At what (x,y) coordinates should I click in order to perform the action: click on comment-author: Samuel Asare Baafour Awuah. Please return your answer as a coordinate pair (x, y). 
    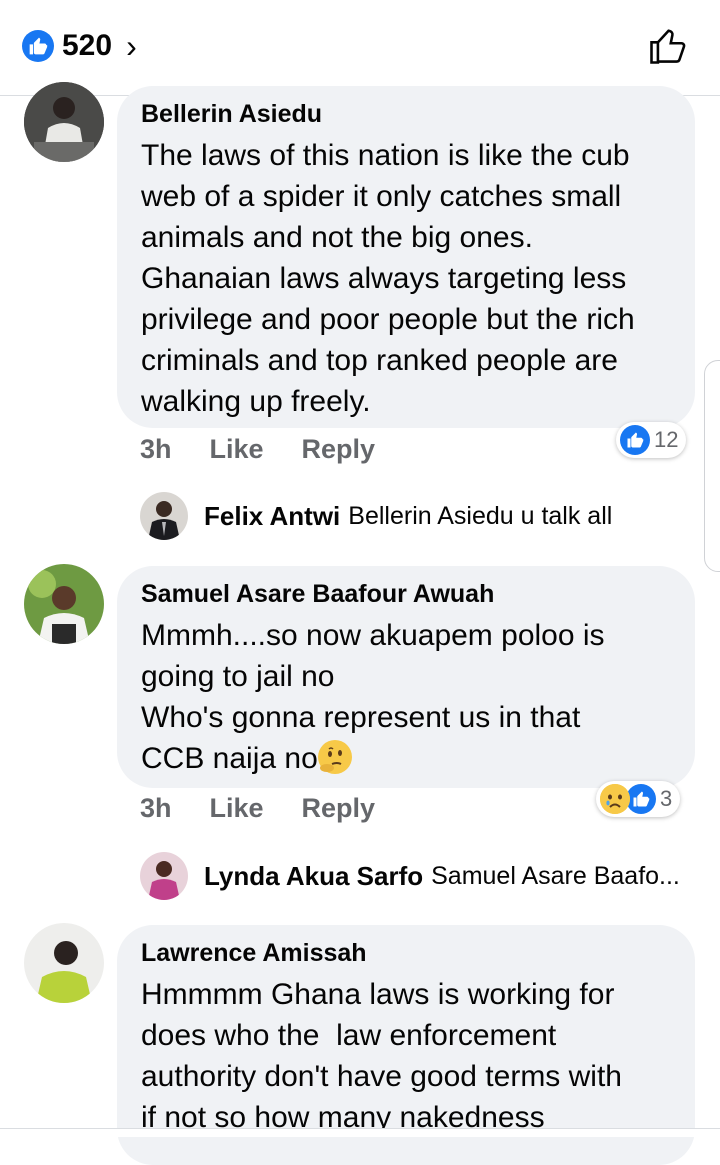
    Looking at the image, I should click on (406, 594).